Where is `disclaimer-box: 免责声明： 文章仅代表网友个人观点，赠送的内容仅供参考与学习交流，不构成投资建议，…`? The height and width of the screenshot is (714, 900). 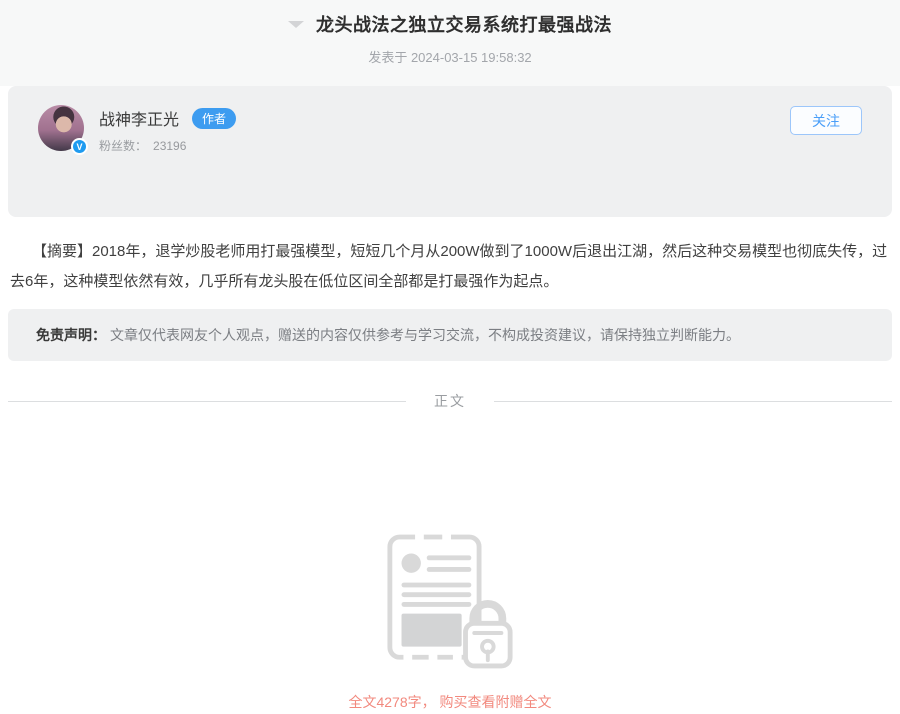
disclaimer-box: 免责声明： 文章仅代表网友个人观点，赠送的内容仅供参考与学习交流，不构成投资建议，… is located at coordinates (450, 335).